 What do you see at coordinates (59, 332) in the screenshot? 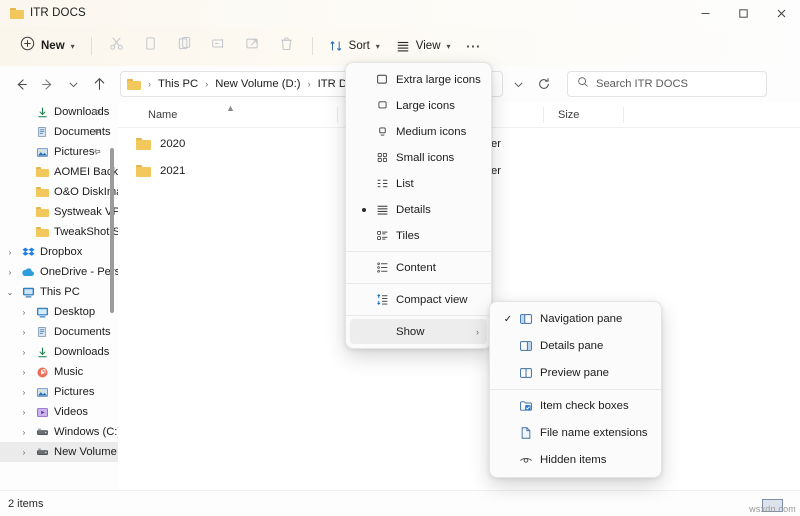
I see `sidebar-item-documents: › Documents` at bounding box center [59, 332].